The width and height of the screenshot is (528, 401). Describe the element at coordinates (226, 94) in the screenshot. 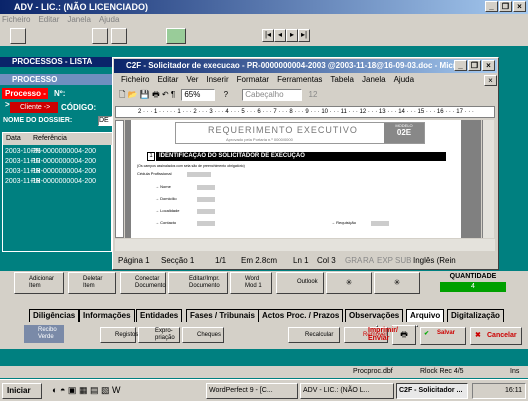

I see `help-icon: ?` at that location.